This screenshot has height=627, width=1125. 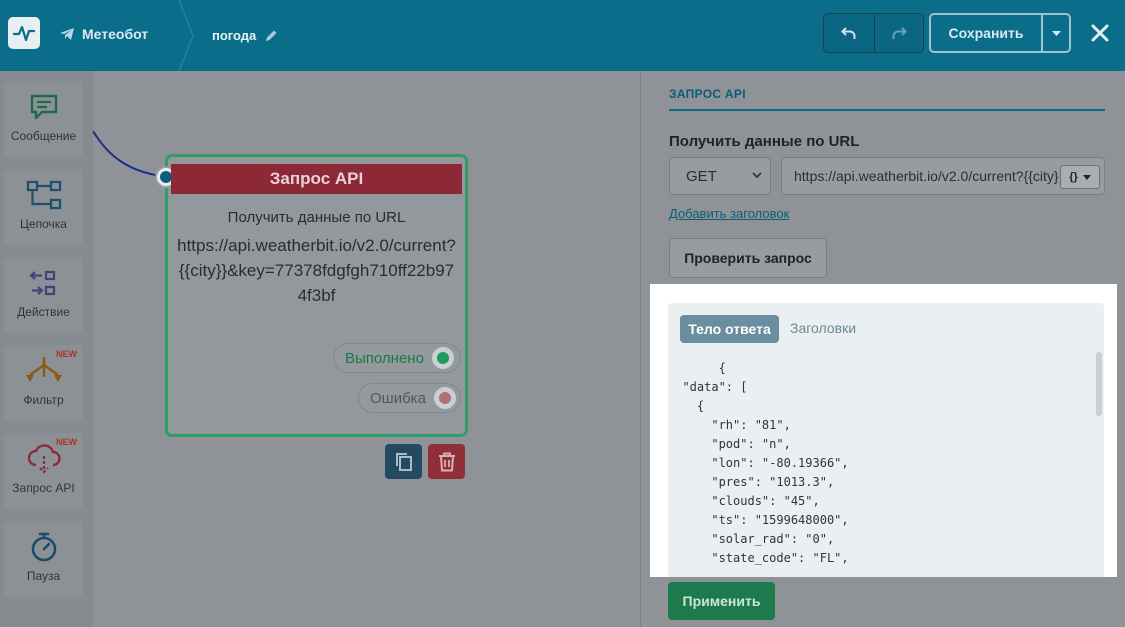 What do you see at coordinates (758, 558) in the screenshot?
I see `json-line: "state_code": "FL",` at bounding box center [758, 558].